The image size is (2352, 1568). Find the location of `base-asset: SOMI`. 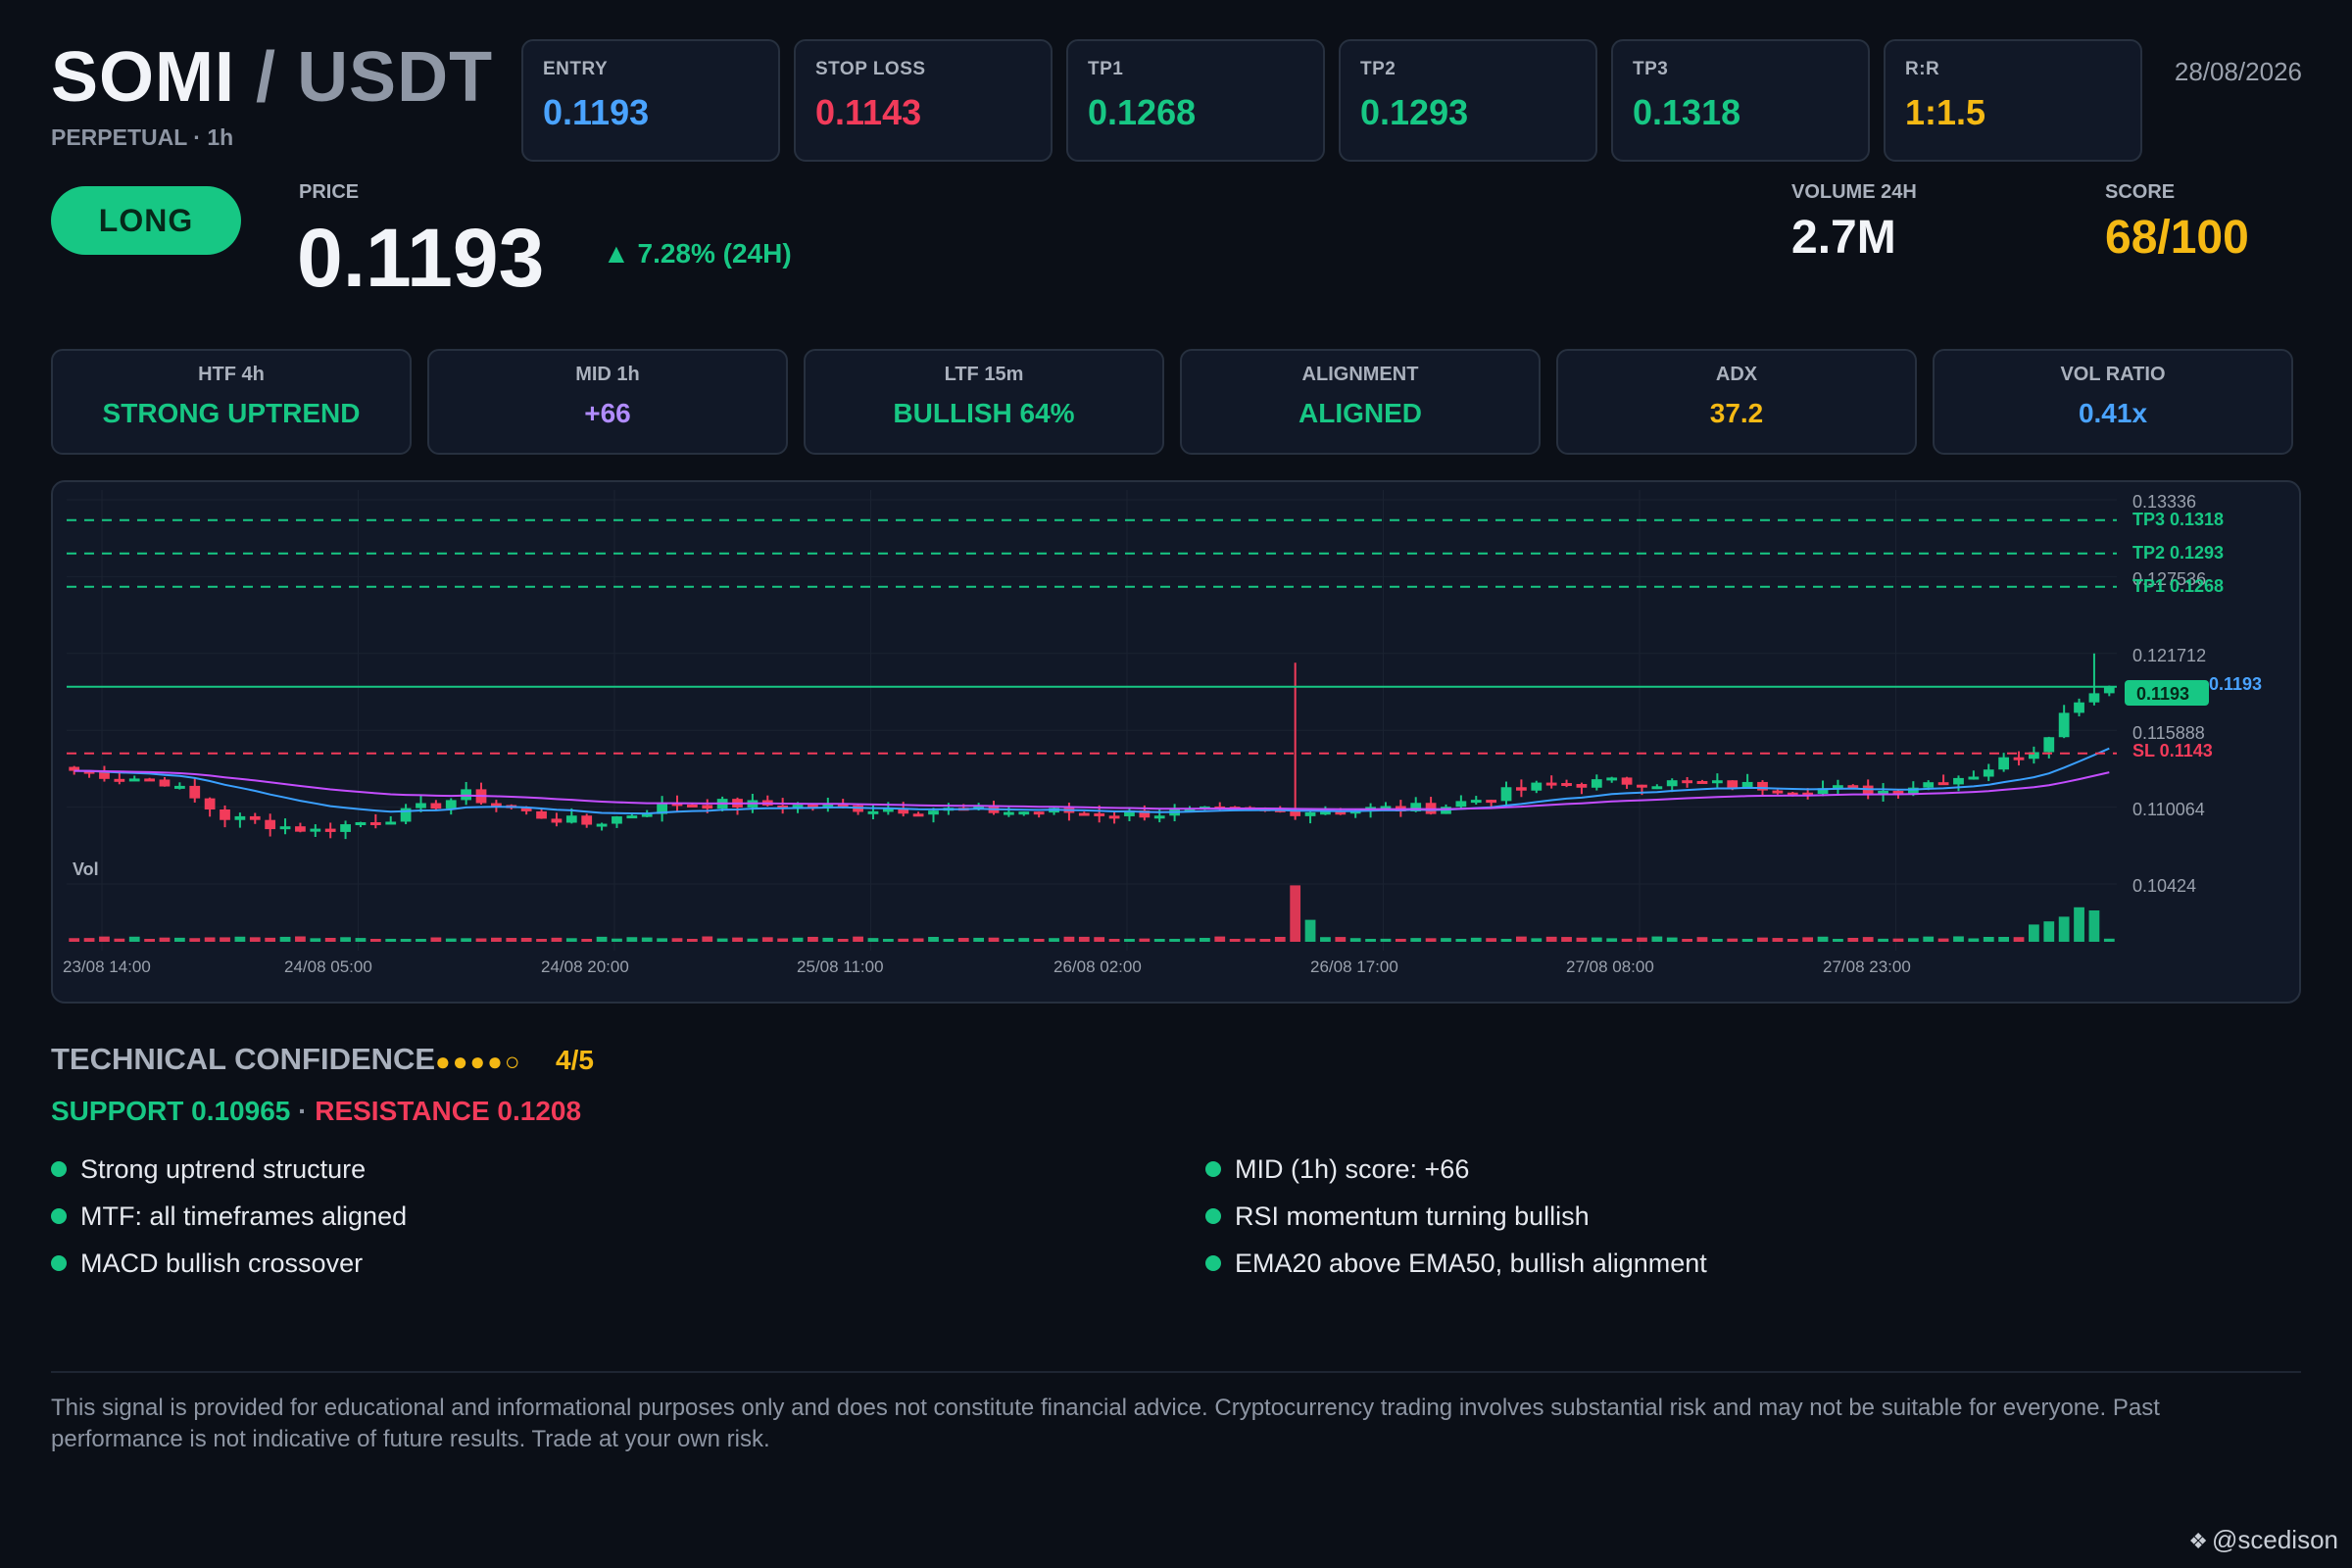

base-asset: SOMI is located at coordinates (143, 77).